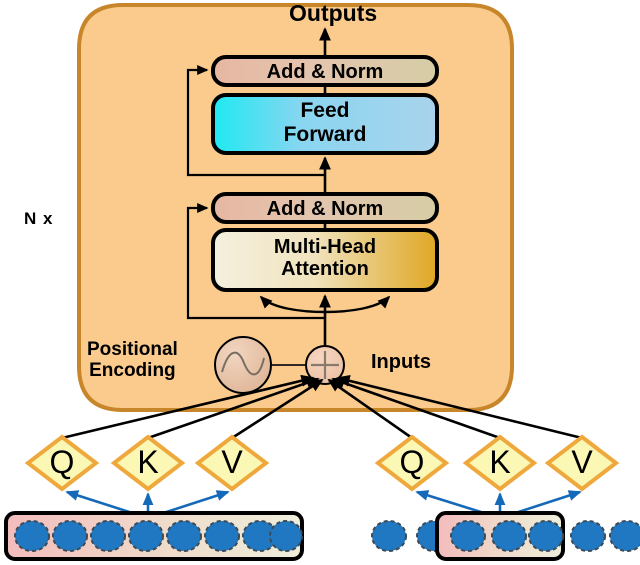 Image resolution: width=640 pixels, height=565 pixels. What do you see at coordinates (412, 463) in the screenshot?
I see `diamond-right-q` at bounding box center [412, 463].